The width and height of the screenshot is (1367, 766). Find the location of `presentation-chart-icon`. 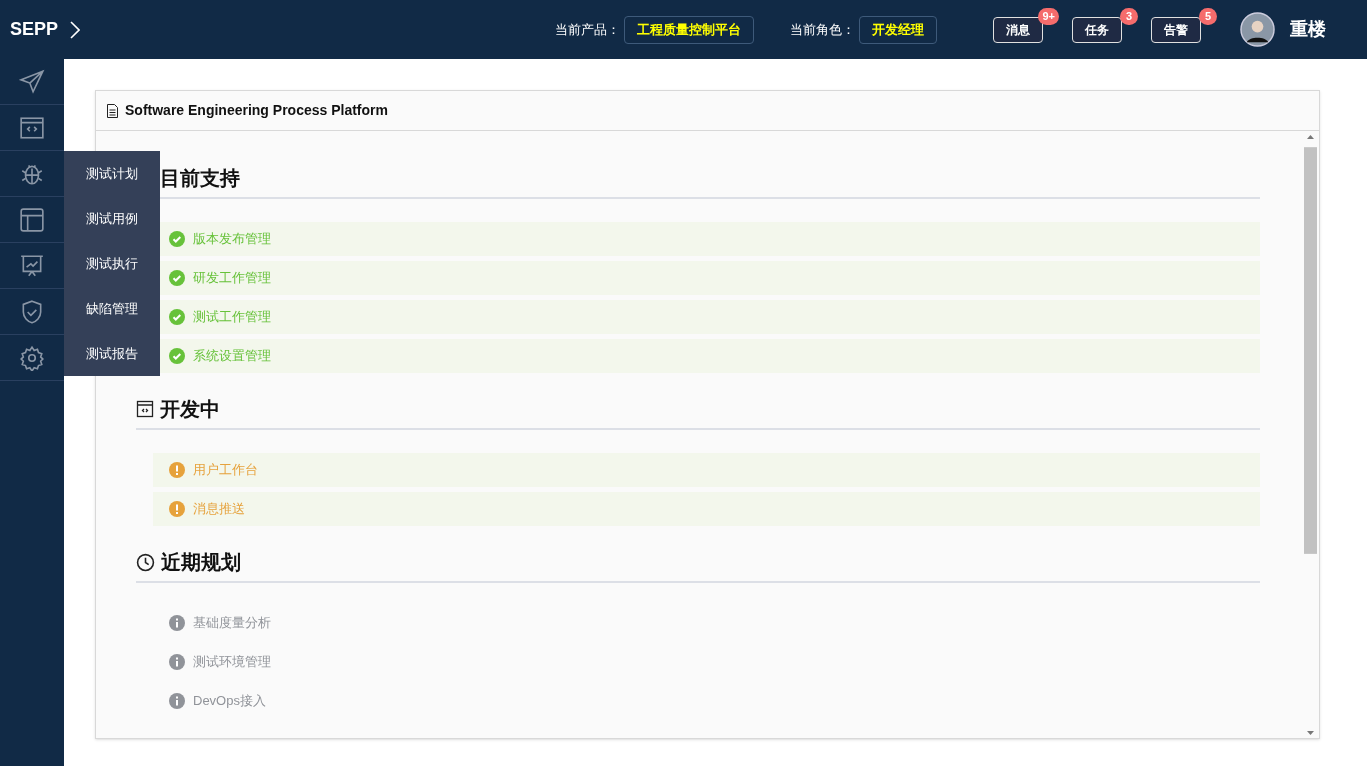

presentation-chart-icon is located at coordinates (32, 265).